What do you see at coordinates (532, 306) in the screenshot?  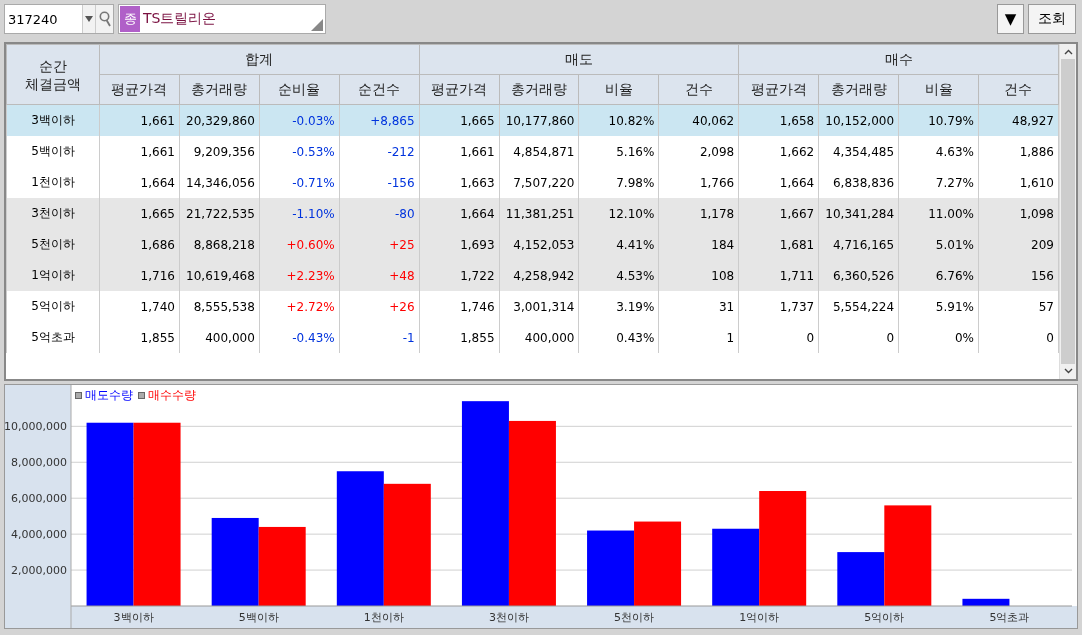 I see `table-row: 5억이하 1,740 8,555,538 +2.72% +26 1,746 3,001,314 3.19% 31 1,737 5,554,224 5.91% 57` at bounding box center [532, 306].